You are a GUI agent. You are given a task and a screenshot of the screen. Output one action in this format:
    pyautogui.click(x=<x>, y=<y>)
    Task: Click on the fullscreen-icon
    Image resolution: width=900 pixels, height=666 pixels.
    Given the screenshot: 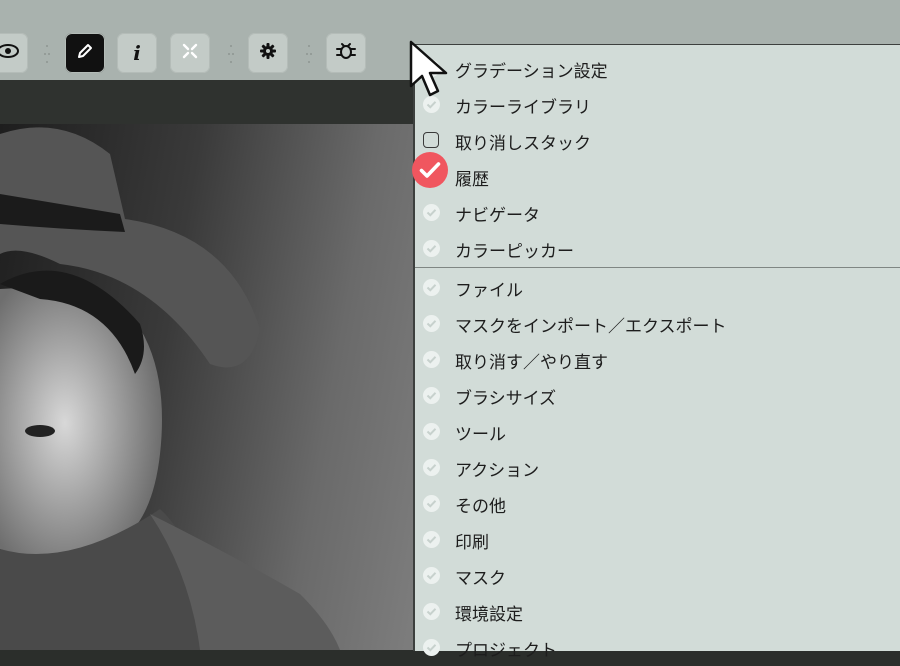 What is the action you would take?
    pyautogui.click(x=190, y=53)
    